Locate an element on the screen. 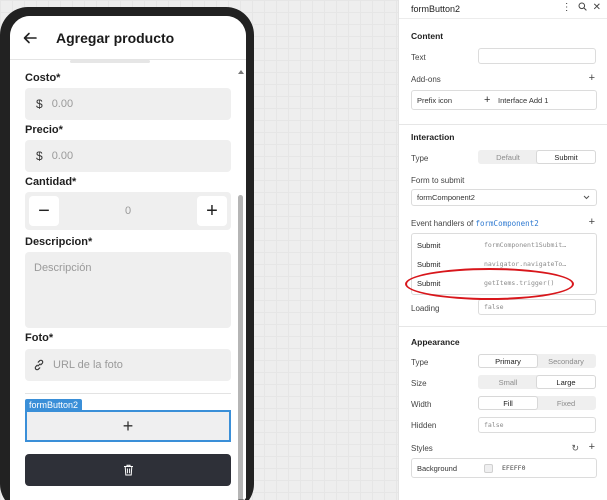 The height and width of the screenshot is (500, 607). increment-button: + is located at coordinates (212, 211).